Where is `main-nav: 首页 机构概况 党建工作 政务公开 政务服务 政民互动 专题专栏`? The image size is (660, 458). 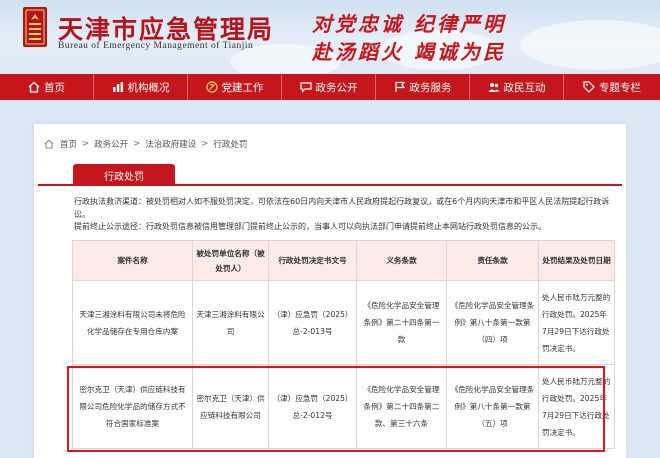
main-nav: 首页 机构概况 党建工作 政务公开 政务服务 政民互动 专题专栏 is located at coordinates (330, 87).